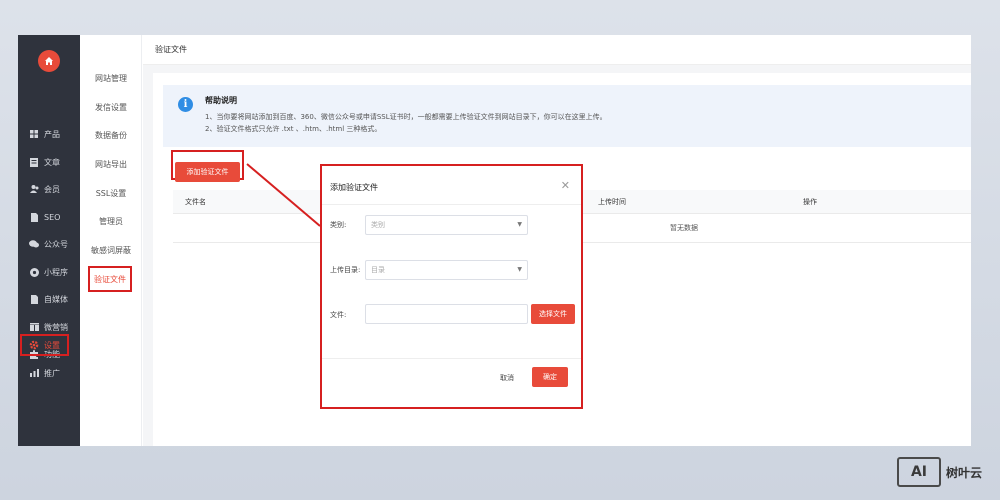 This screenshot has height=500, width=1000. What do you see at coordinates (446, 225) in the screenshot?
I see `category-select: 类别 ▼` at bounding box center [446, 225].